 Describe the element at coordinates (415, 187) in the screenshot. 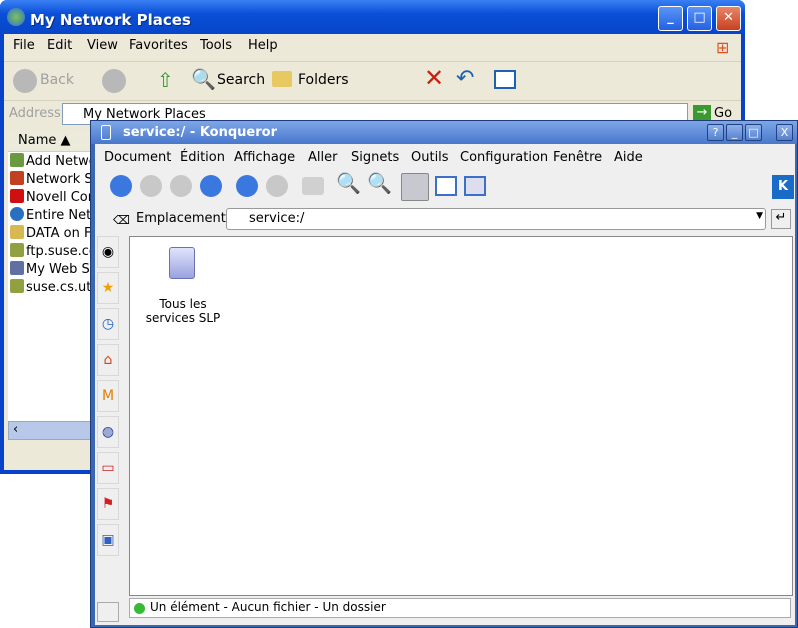

I see `icon-view-button` at that location.